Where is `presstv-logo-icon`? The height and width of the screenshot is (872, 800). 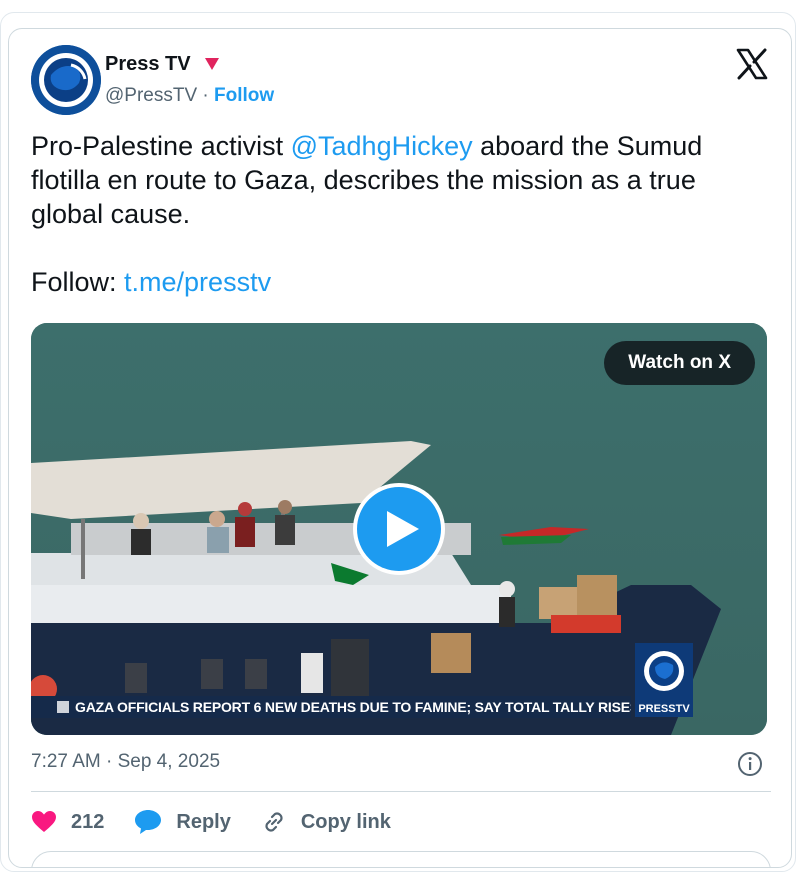
presstv-logo-icon is located at coordinates (664, 671).